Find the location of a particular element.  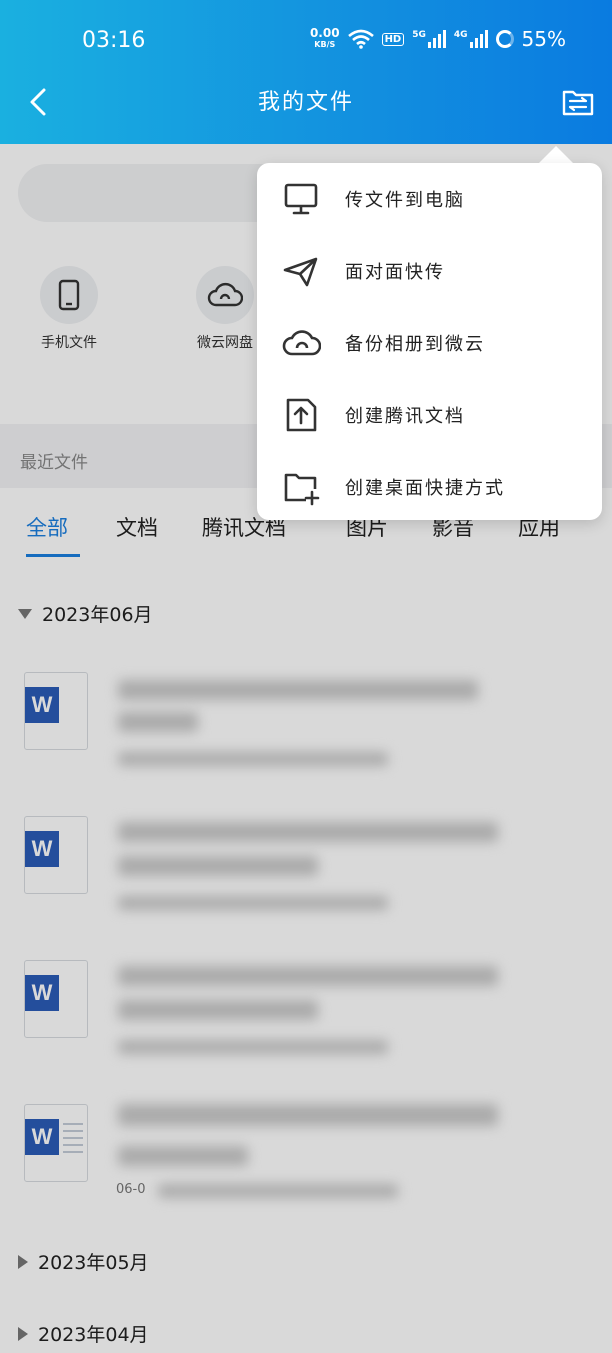

battery-icon is located at coordinates (504, 39).